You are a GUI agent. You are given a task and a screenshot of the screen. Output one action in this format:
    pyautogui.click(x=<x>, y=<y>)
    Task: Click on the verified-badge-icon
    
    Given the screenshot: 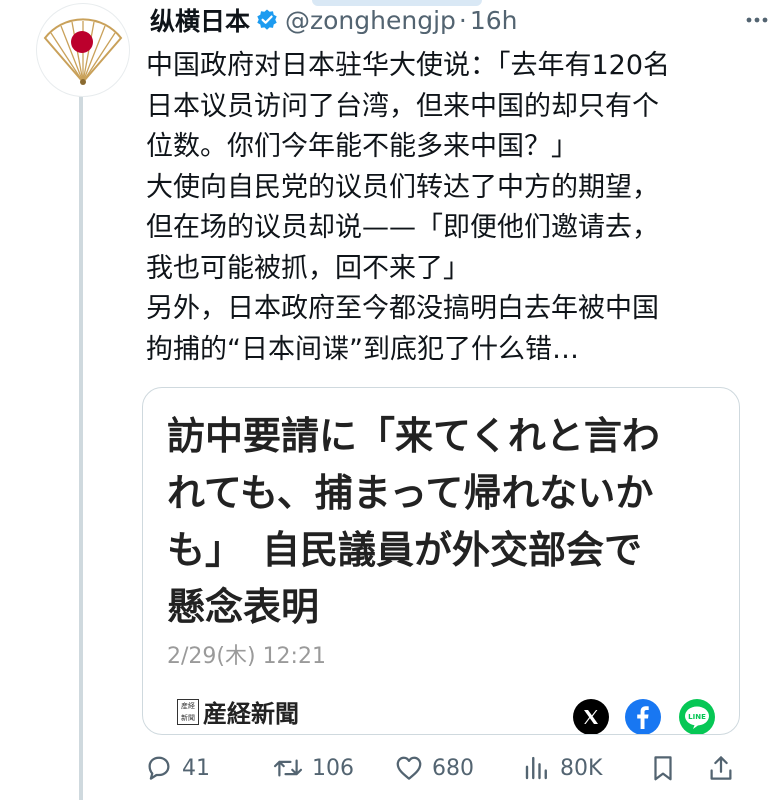 What is the action you would take?
    pyautogui.click(x=267, y=20)
    